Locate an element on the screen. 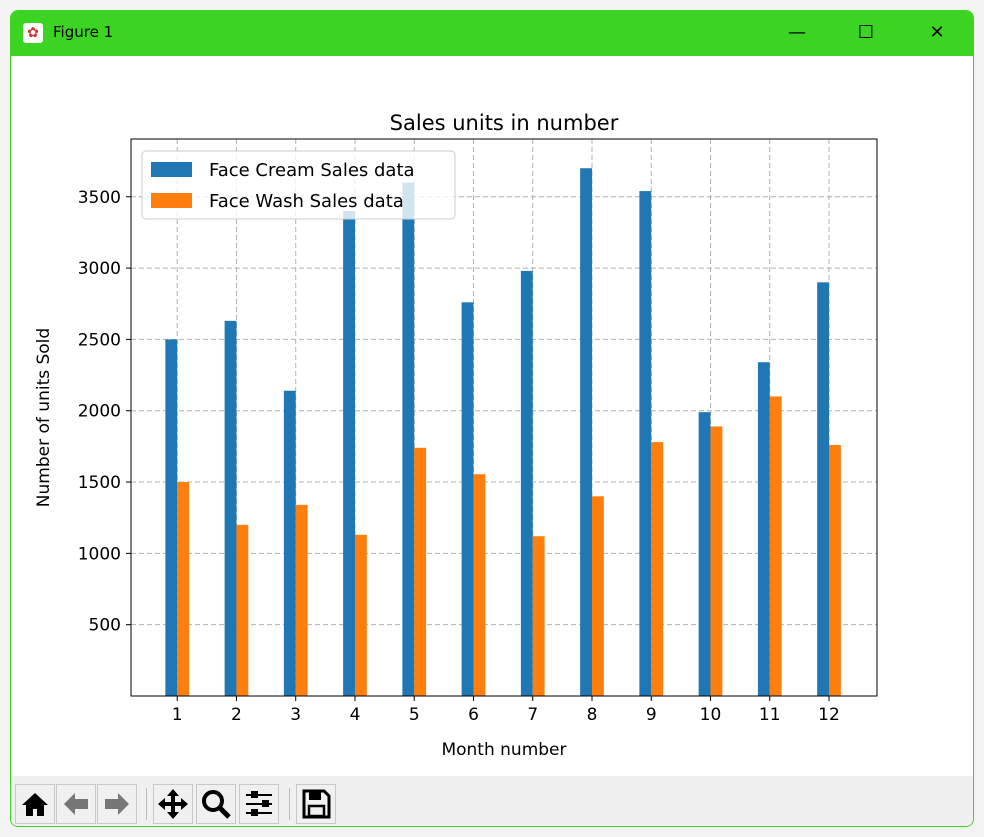 The image size is (984, 837). pan-icon is located at coordinates (173, 804).